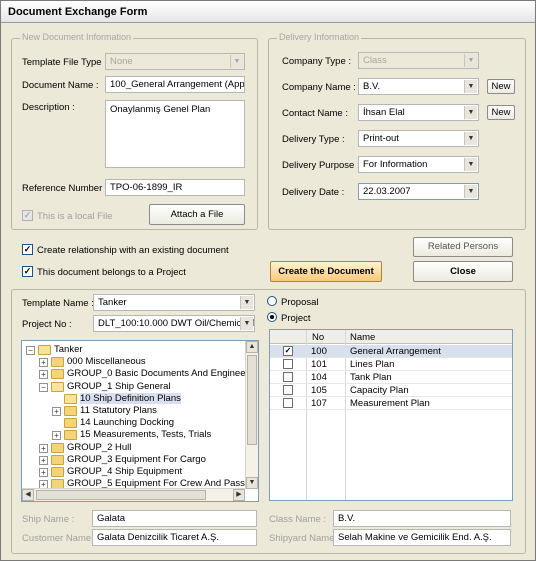 The height and width of the screenshot is (561, 536). Describe the element at coordinates (121, 61) in the screenshot. I see `template-file-type-value: None` at that location.